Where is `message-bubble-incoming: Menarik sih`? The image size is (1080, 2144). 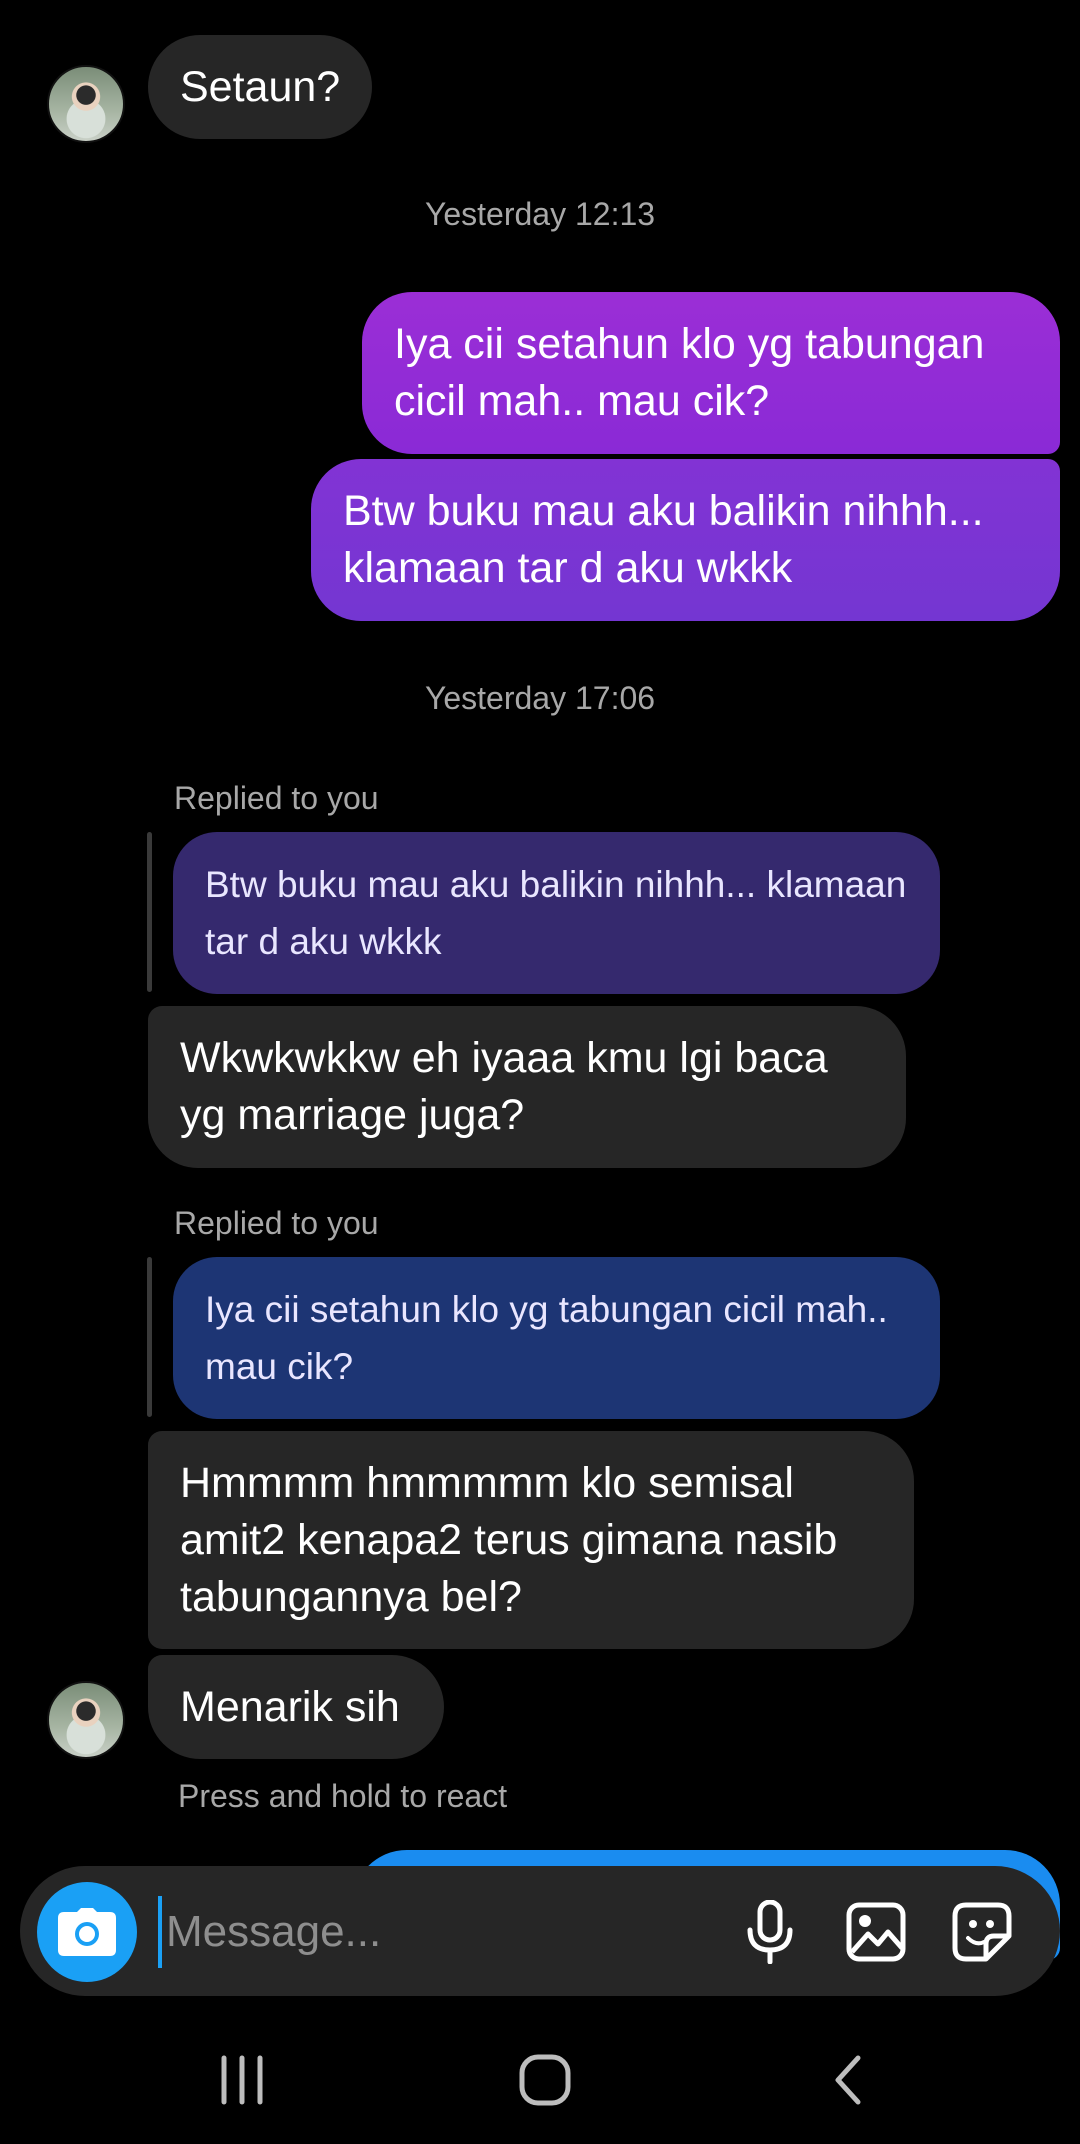
message-bubble-incoming: Menarik sih is located at coordinates (296, 1707).